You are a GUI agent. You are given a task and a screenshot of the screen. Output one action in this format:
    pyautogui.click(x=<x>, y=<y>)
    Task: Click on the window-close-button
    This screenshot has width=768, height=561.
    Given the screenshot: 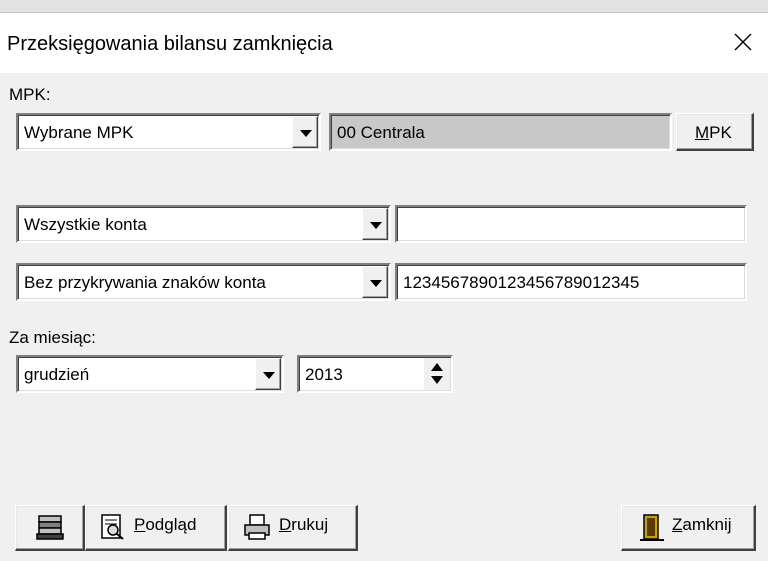 What is the action you would take?
    pyautogui.click(x=741, y=43)
    